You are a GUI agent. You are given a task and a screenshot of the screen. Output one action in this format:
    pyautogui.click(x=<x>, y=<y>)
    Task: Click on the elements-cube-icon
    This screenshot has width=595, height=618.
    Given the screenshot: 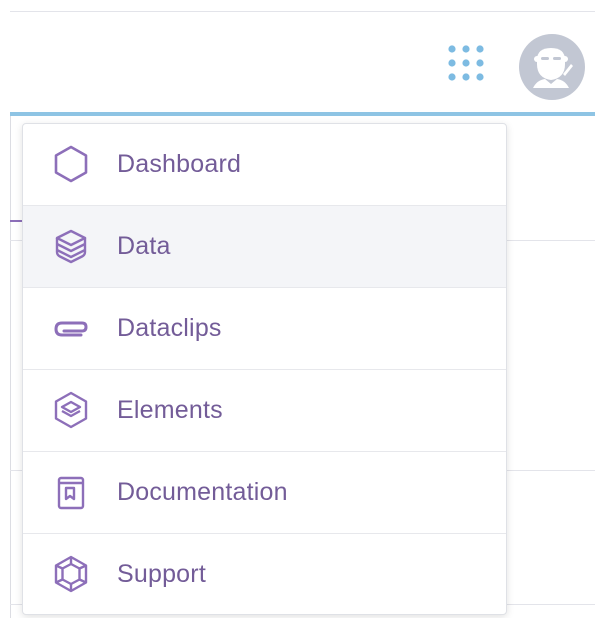 What is the action you would take?
    pyautogui.click(x=71, y=410)
    